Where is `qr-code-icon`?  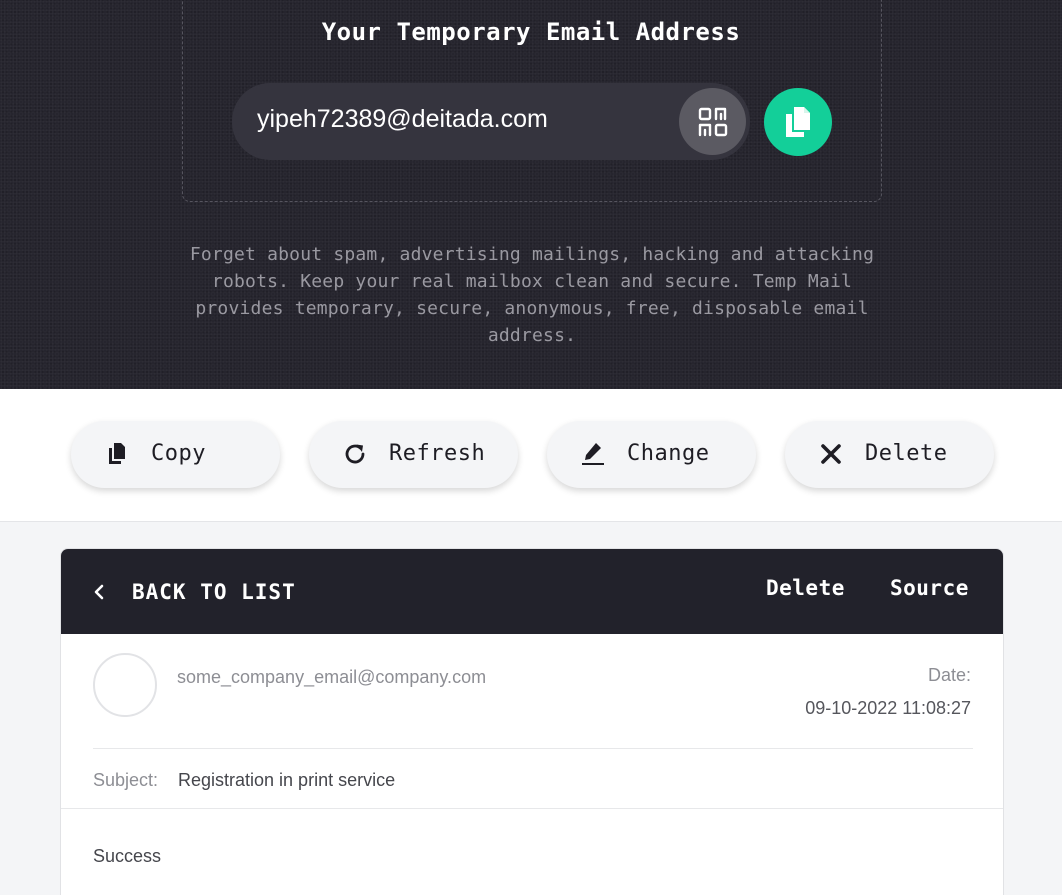 qr-code-icon is located at coordinates (712, 121).